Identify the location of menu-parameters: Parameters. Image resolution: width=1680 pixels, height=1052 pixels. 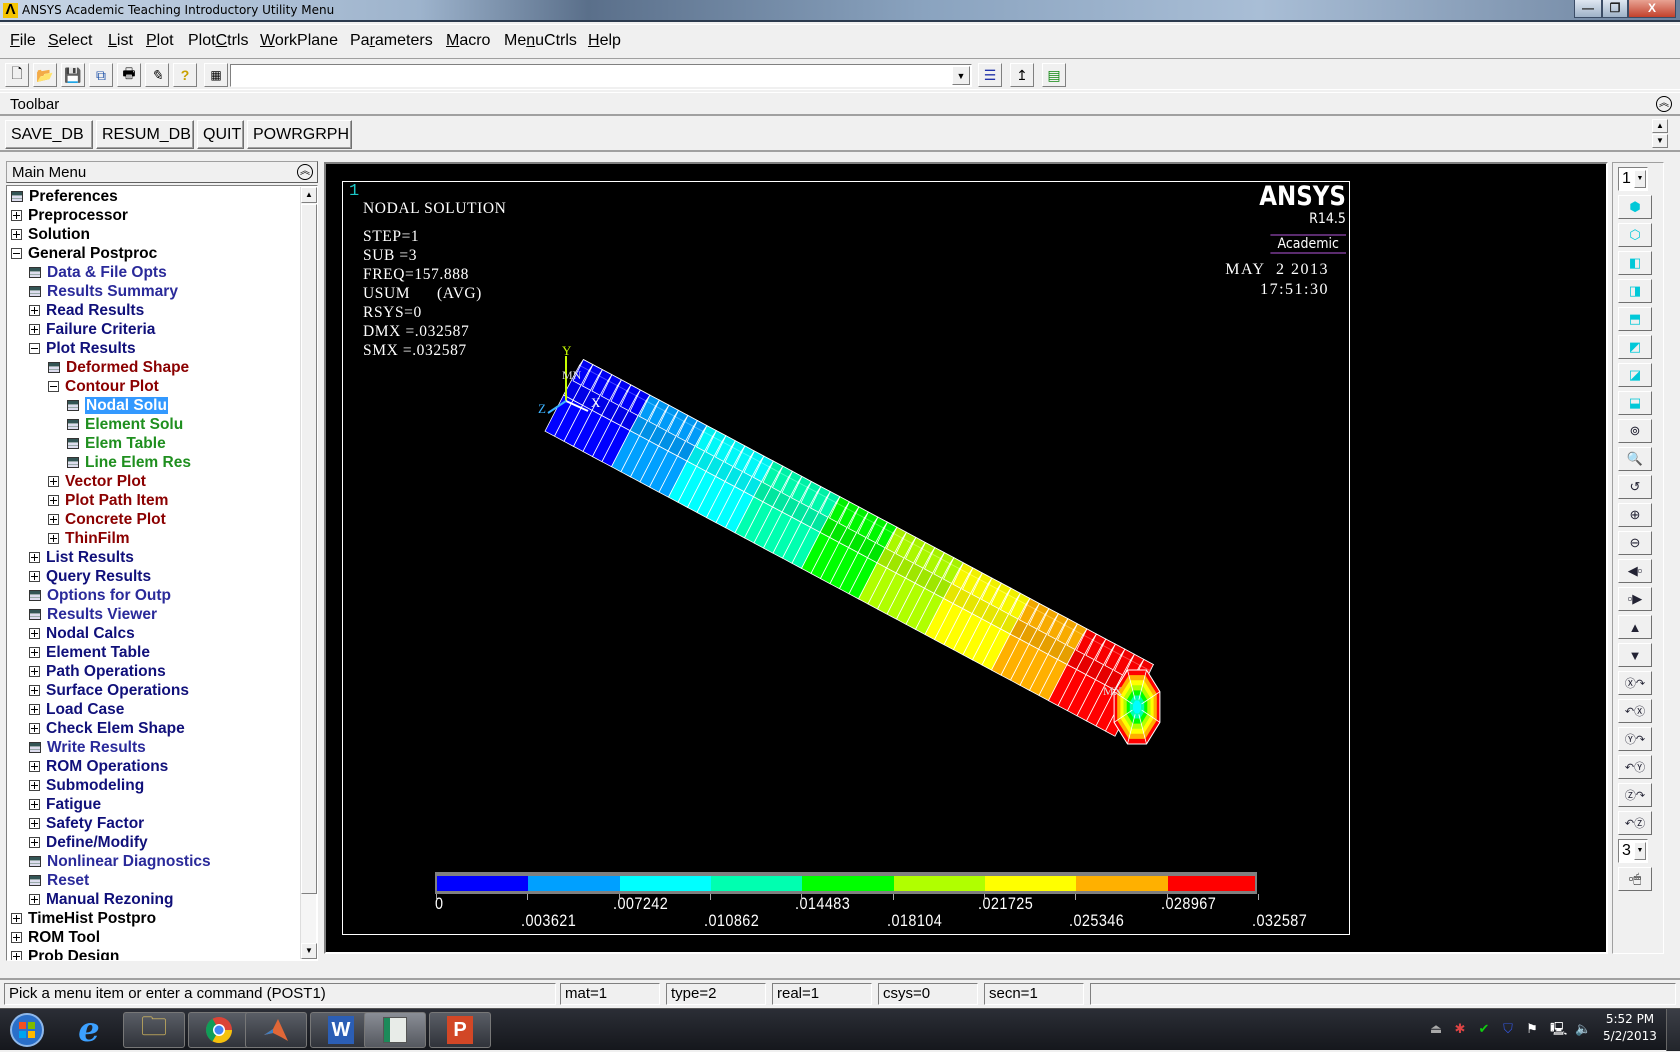
(391, 41).